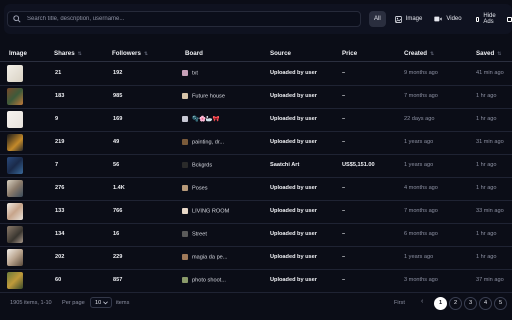  I want to click on row-created: 22 days ago, so click(419, 119).